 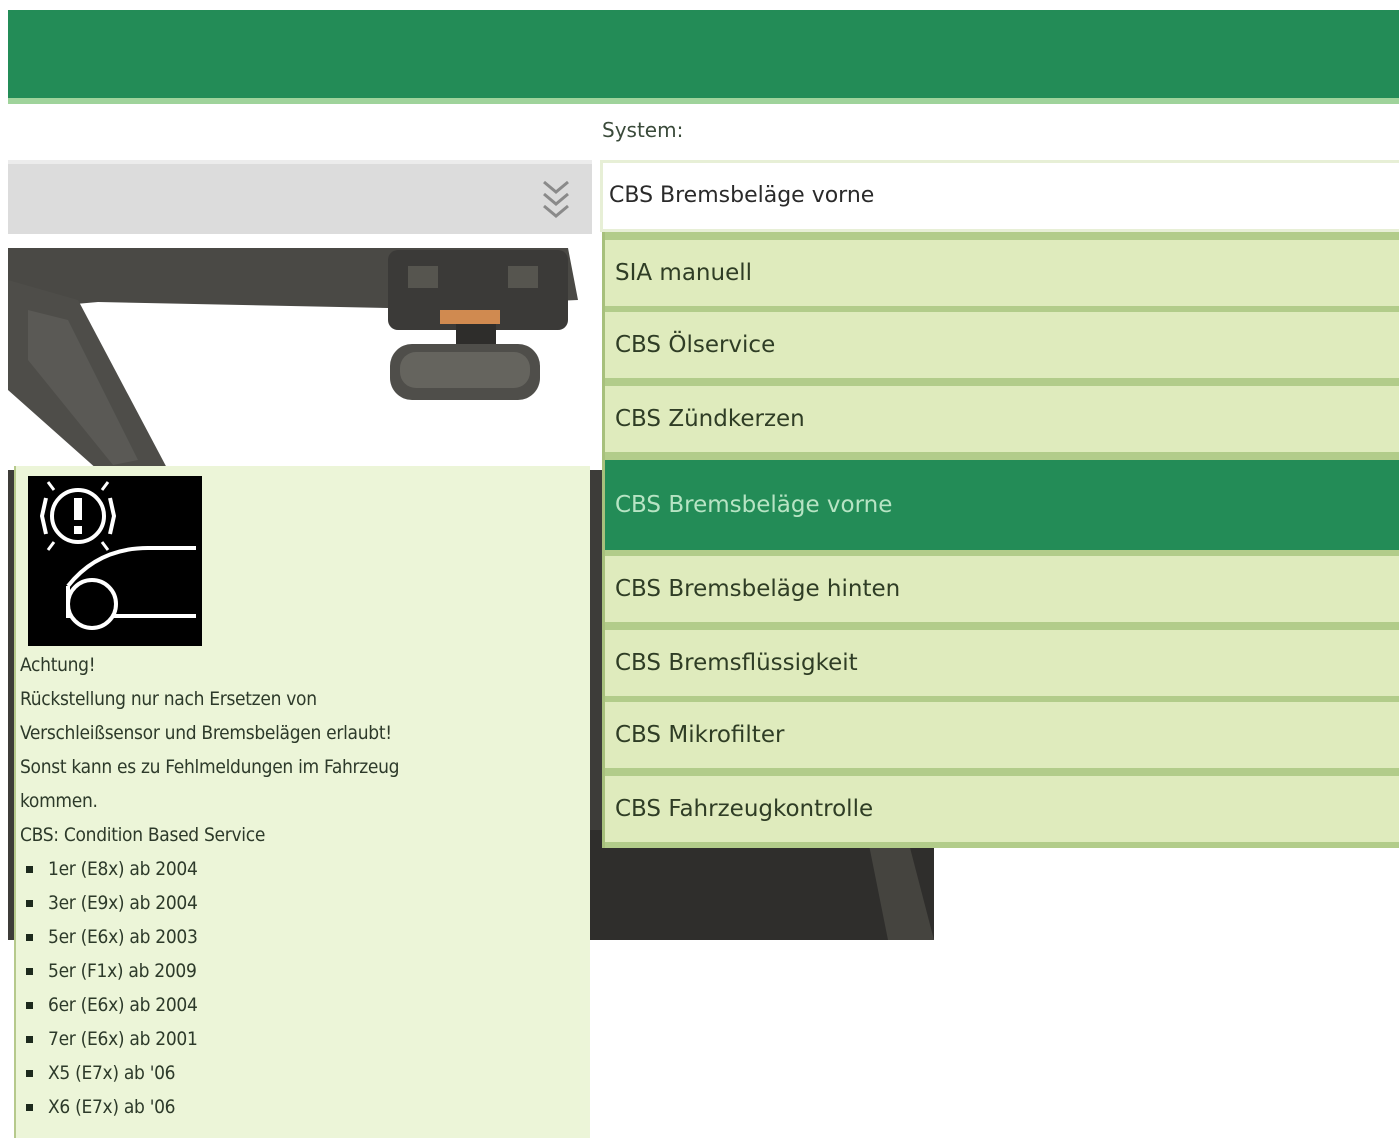 I want to click on list-item: 1er (E8x) ab 2004, so click(x=303, y=869).